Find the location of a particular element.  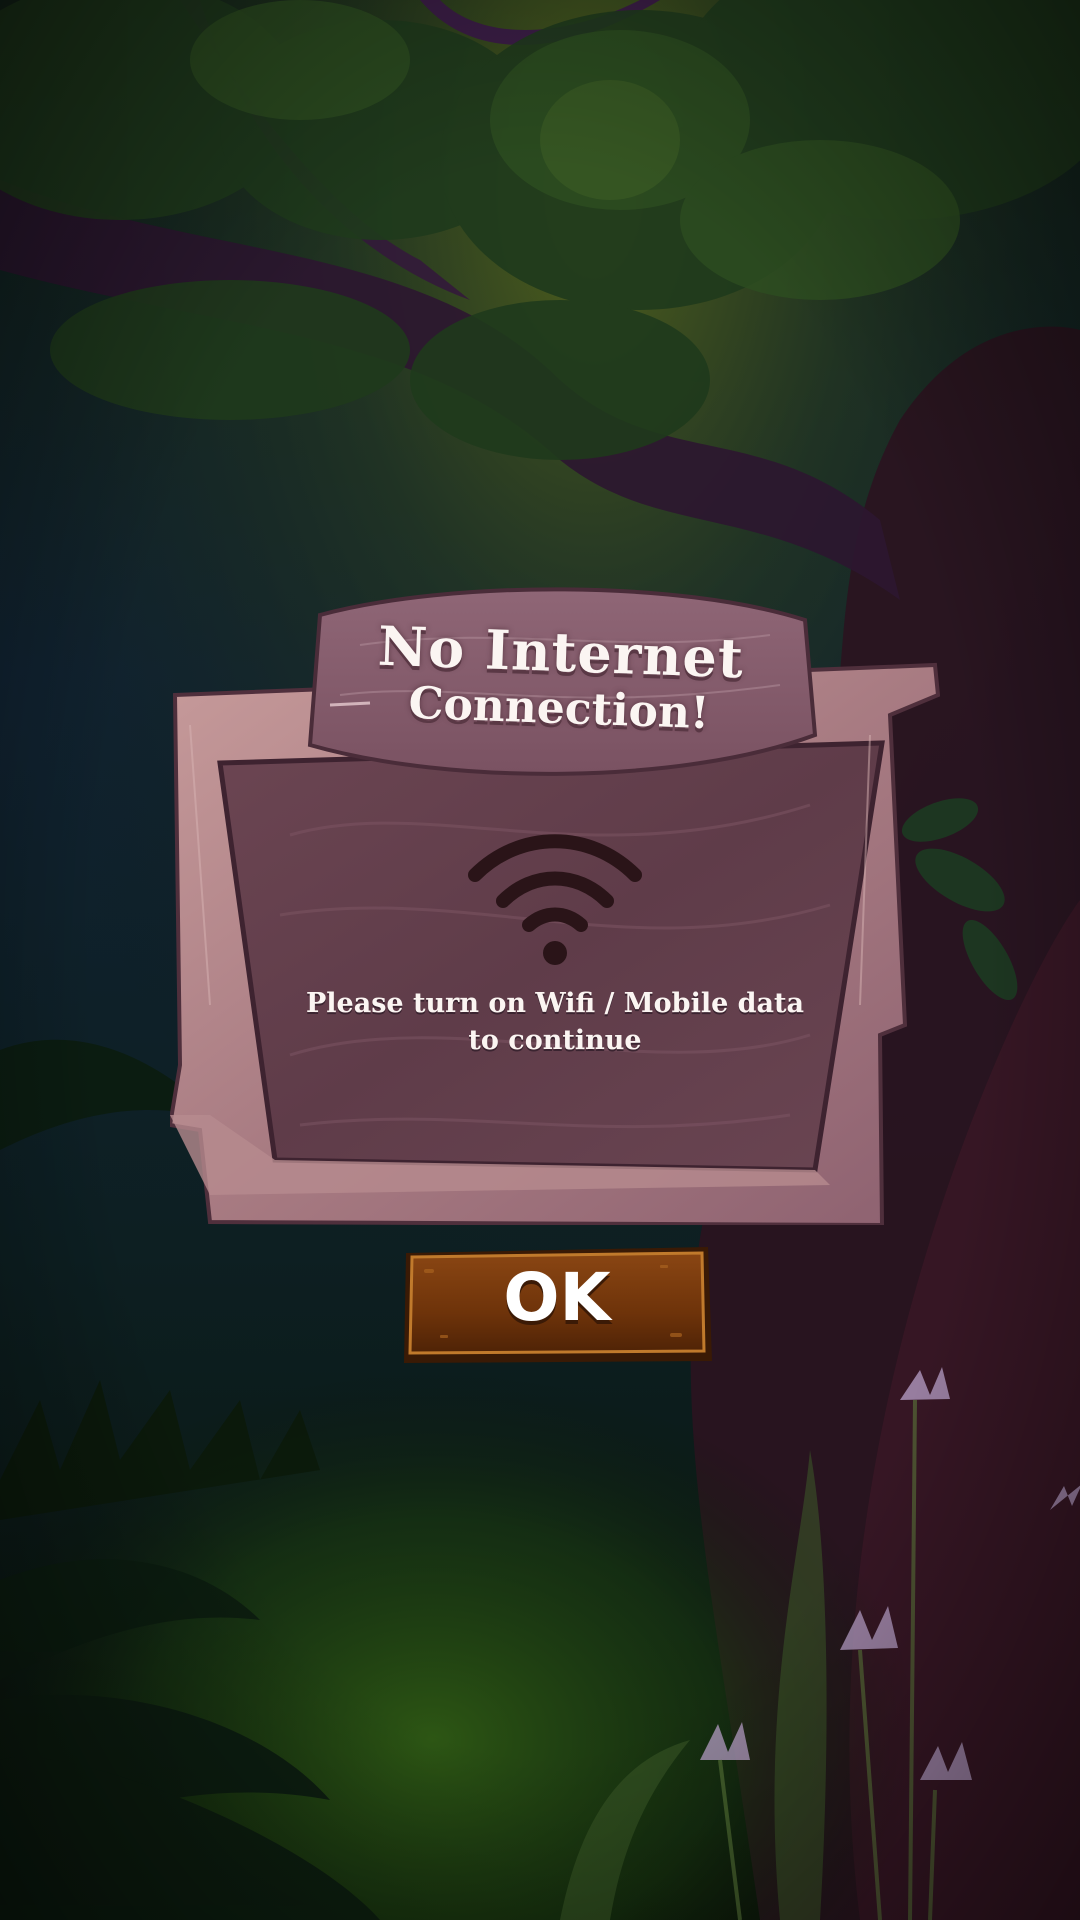

dialog-message-line1: Please turn on Wifi / Mobile data is located at coordinates (554, 1003).